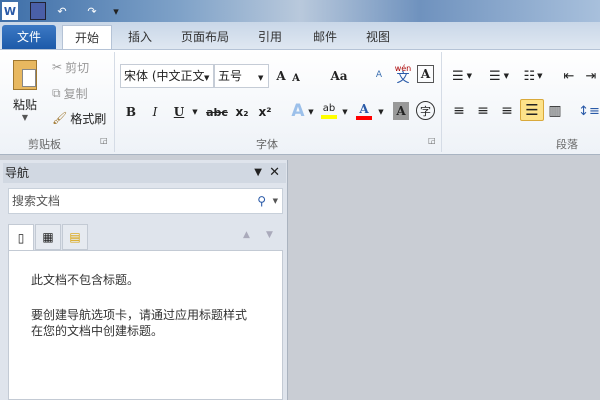 The height and width of the screenshot is (400, 600). Describe the element at coordinates (532, 110) in the screenshot. I see `justify-button: ☰` at that location.